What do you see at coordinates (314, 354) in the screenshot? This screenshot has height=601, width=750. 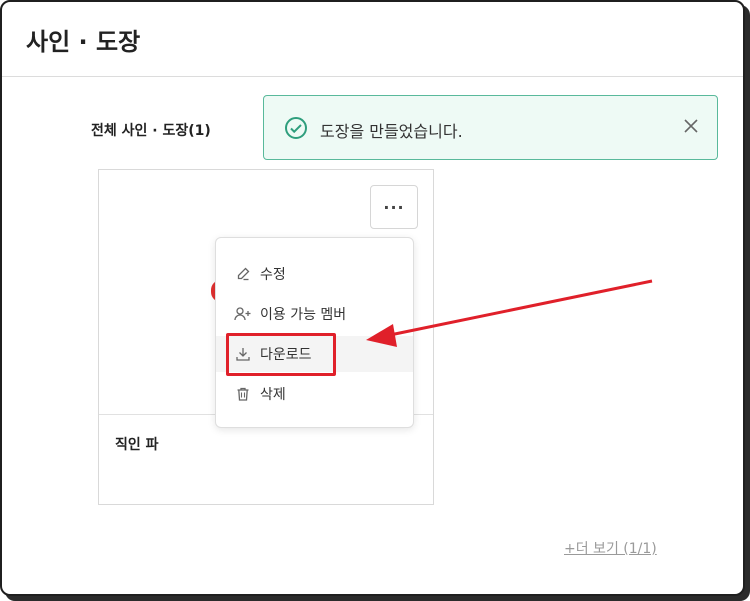 I see `menu-item-download: 다운로드` at bounding box center [314, 354].